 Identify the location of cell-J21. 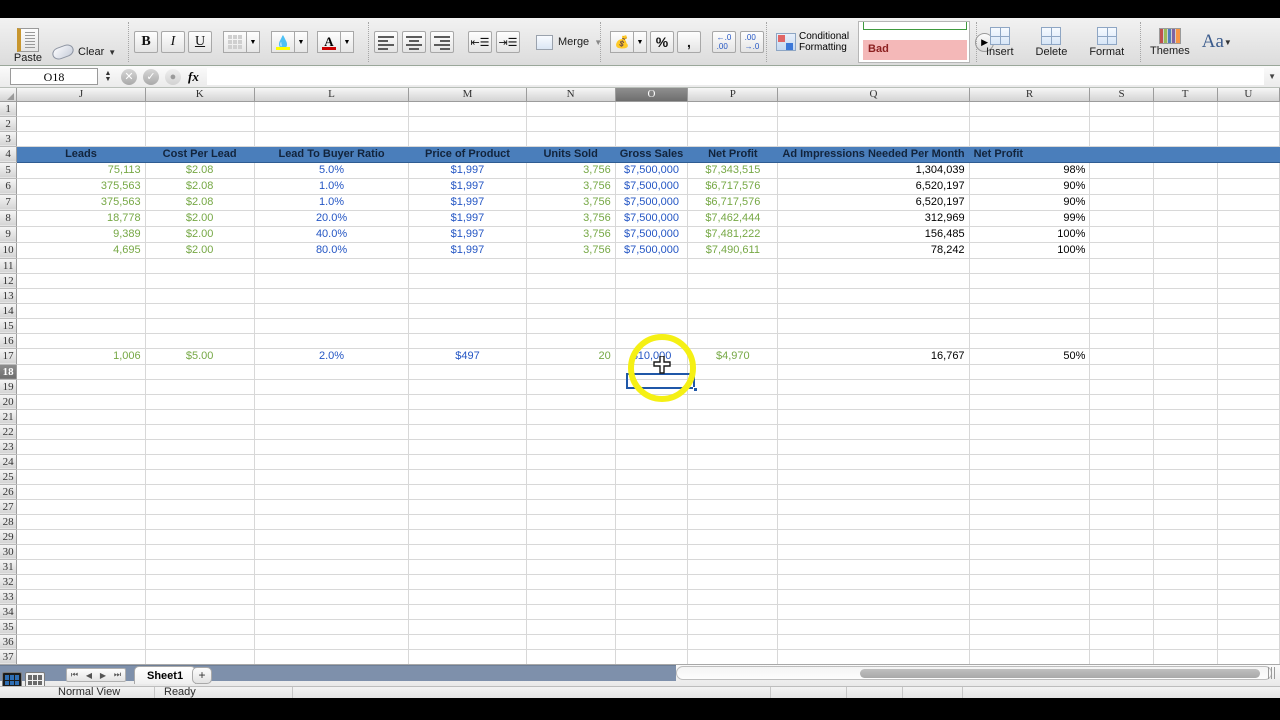
(81, 417).